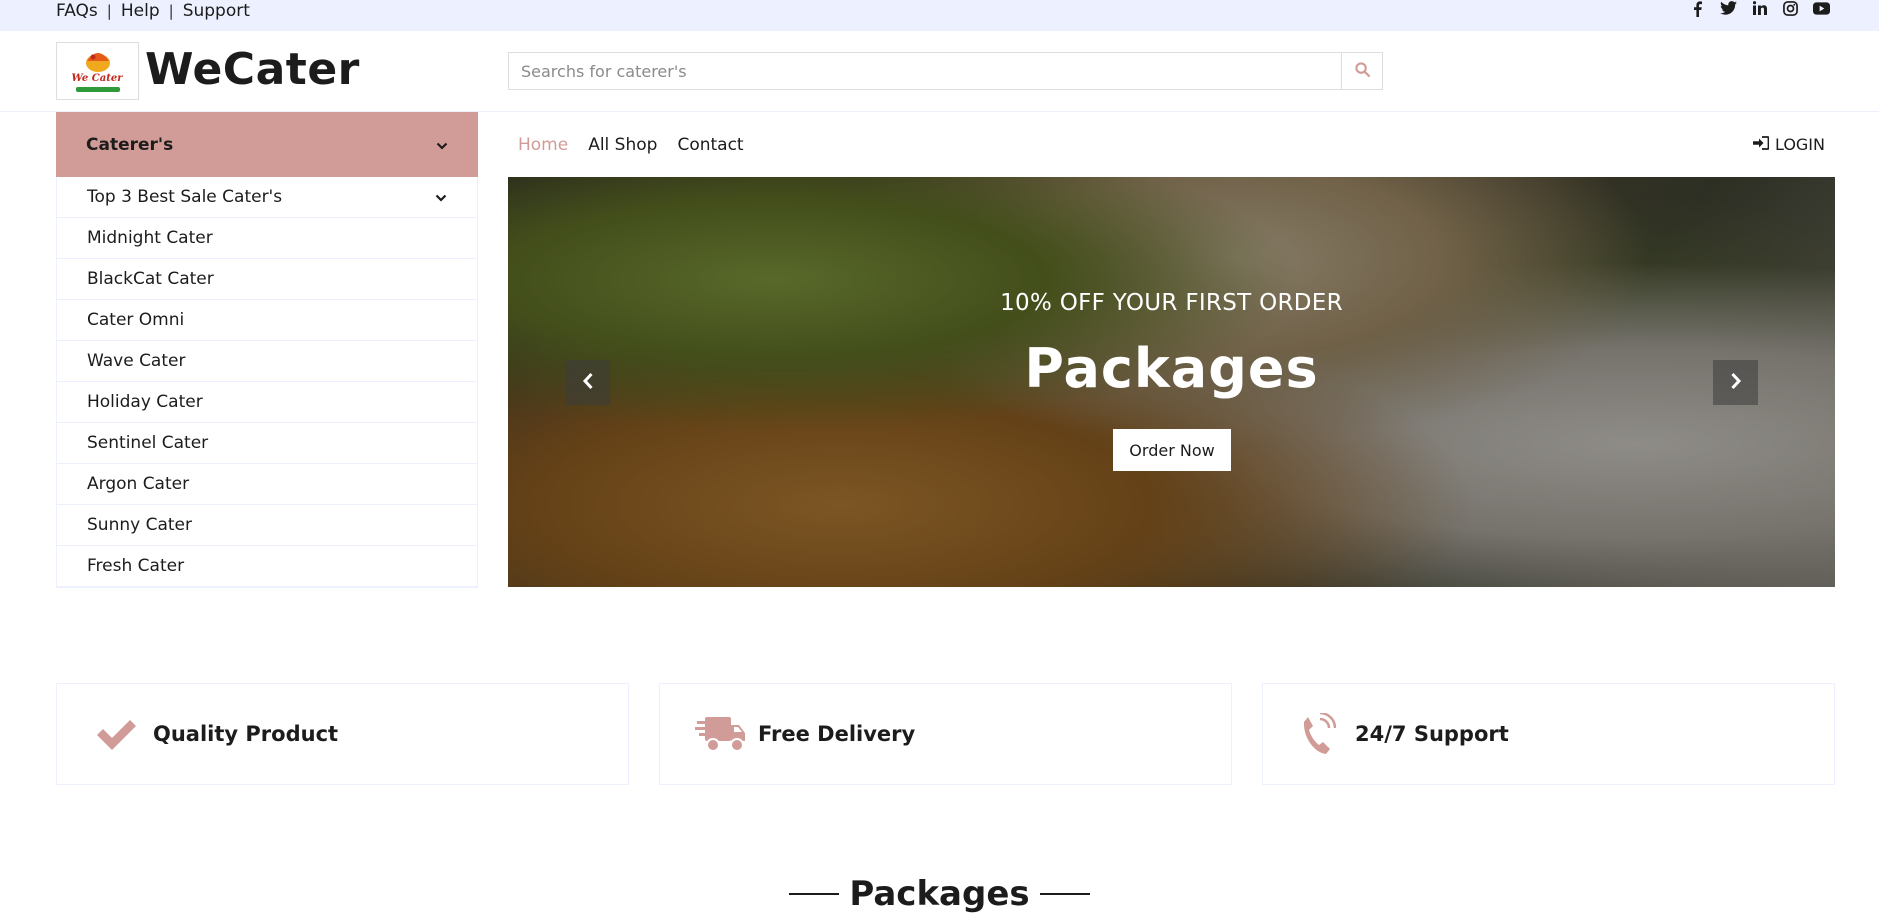 The width and height of the screenshot is (1879, 924). What do you see at coordinates (267, 320) in the screenshot?
I see `sidebar-item-cater-omni: Cater Omni` at bounding box center [267, 320].